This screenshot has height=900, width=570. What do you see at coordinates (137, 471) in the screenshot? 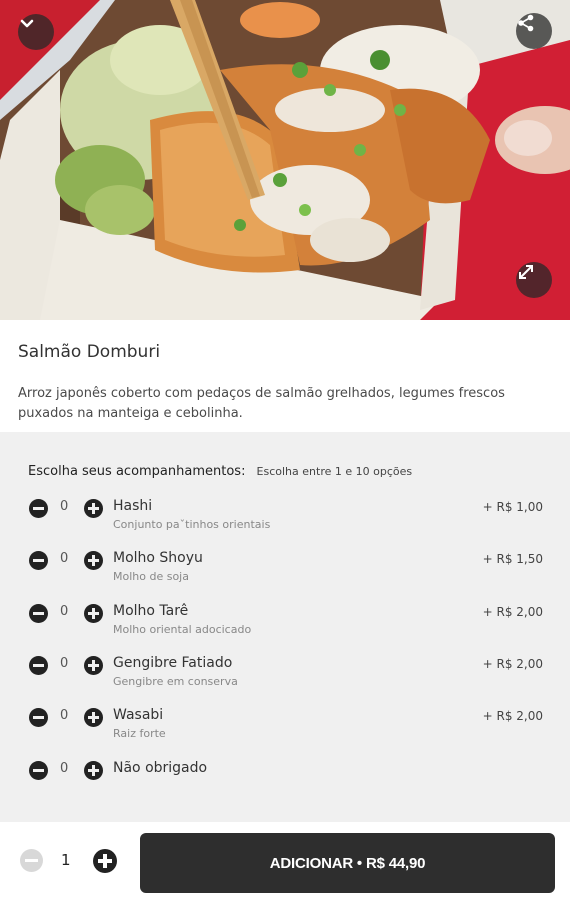
I see `options-heading: Escolha seus acompanhamentos:` at bounding box center [137, 471].